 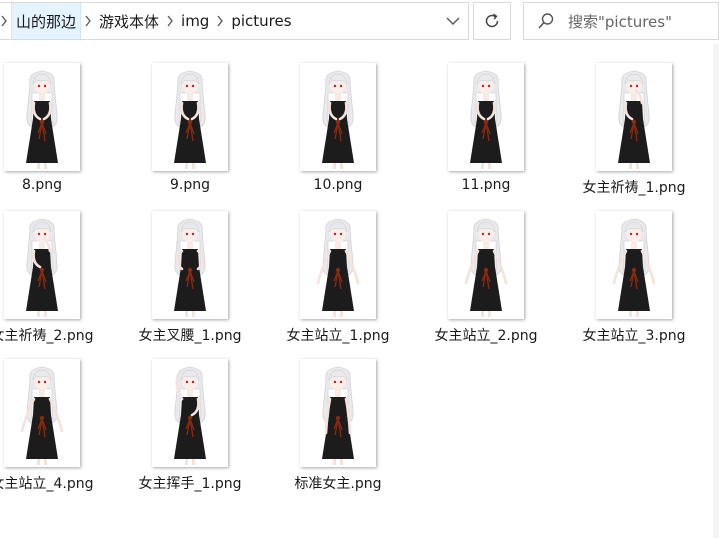 I want to click on file-item: 女主站立_4.png, so click(x=58, y=416).